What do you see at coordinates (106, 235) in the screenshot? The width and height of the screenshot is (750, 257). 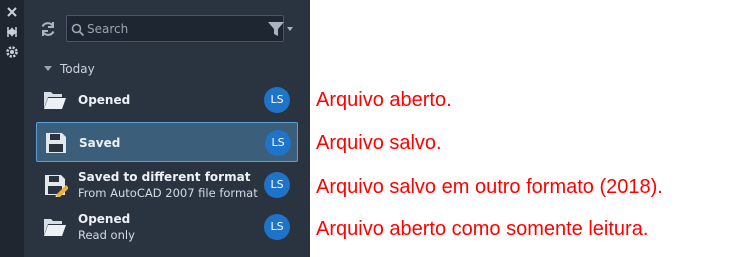 I see `item-subtitle: Read only` at bounding box center [106, 235].